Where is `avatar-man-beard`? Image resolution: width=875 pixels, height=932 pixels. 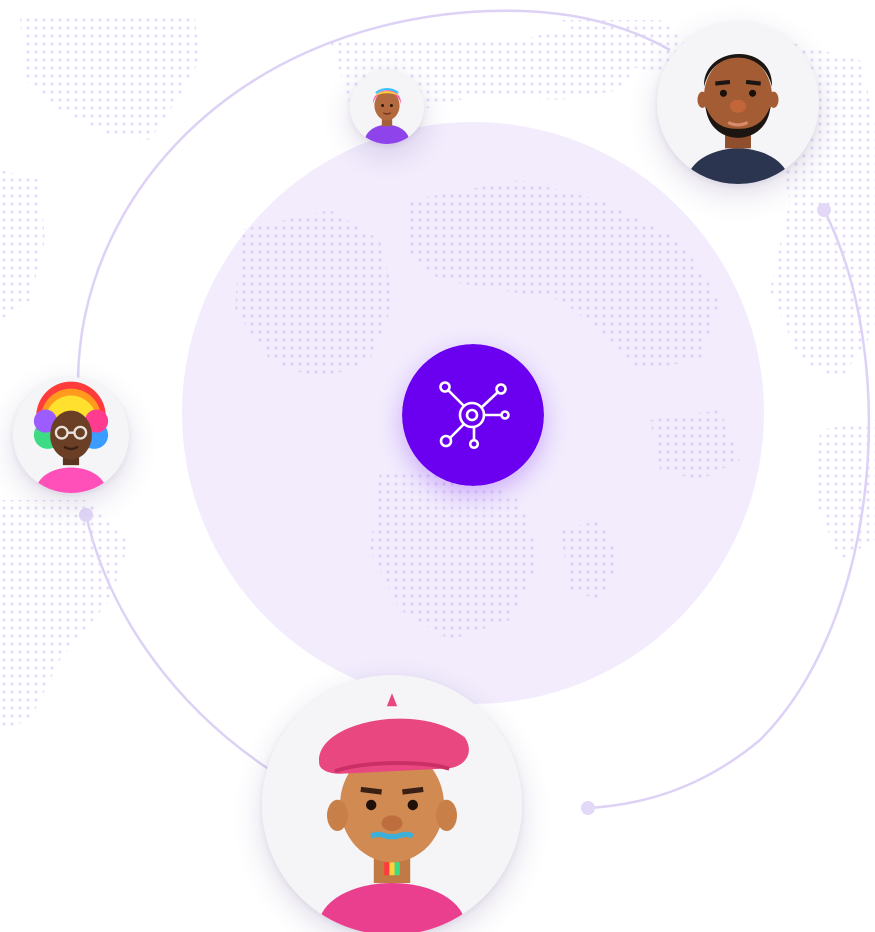
avatar-man-beard is located at coordinates (738, 103).